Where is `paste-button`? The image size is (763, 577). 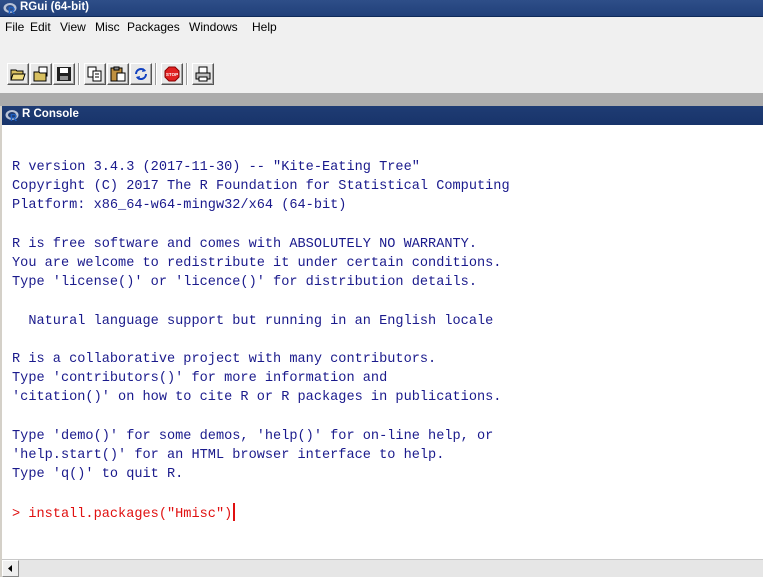 paste-button is located at coordinates (118, 74).